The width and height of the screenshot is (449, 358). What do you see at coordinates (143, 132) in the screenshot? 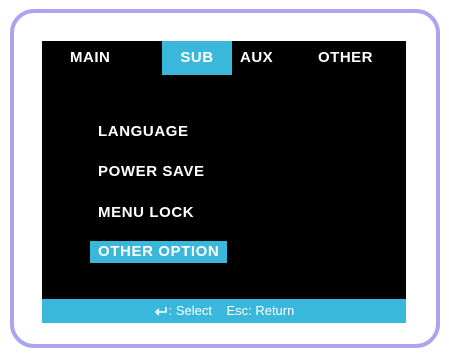
I see `menu-item-language: LANGUAGE` at bounding box center [143, 132].